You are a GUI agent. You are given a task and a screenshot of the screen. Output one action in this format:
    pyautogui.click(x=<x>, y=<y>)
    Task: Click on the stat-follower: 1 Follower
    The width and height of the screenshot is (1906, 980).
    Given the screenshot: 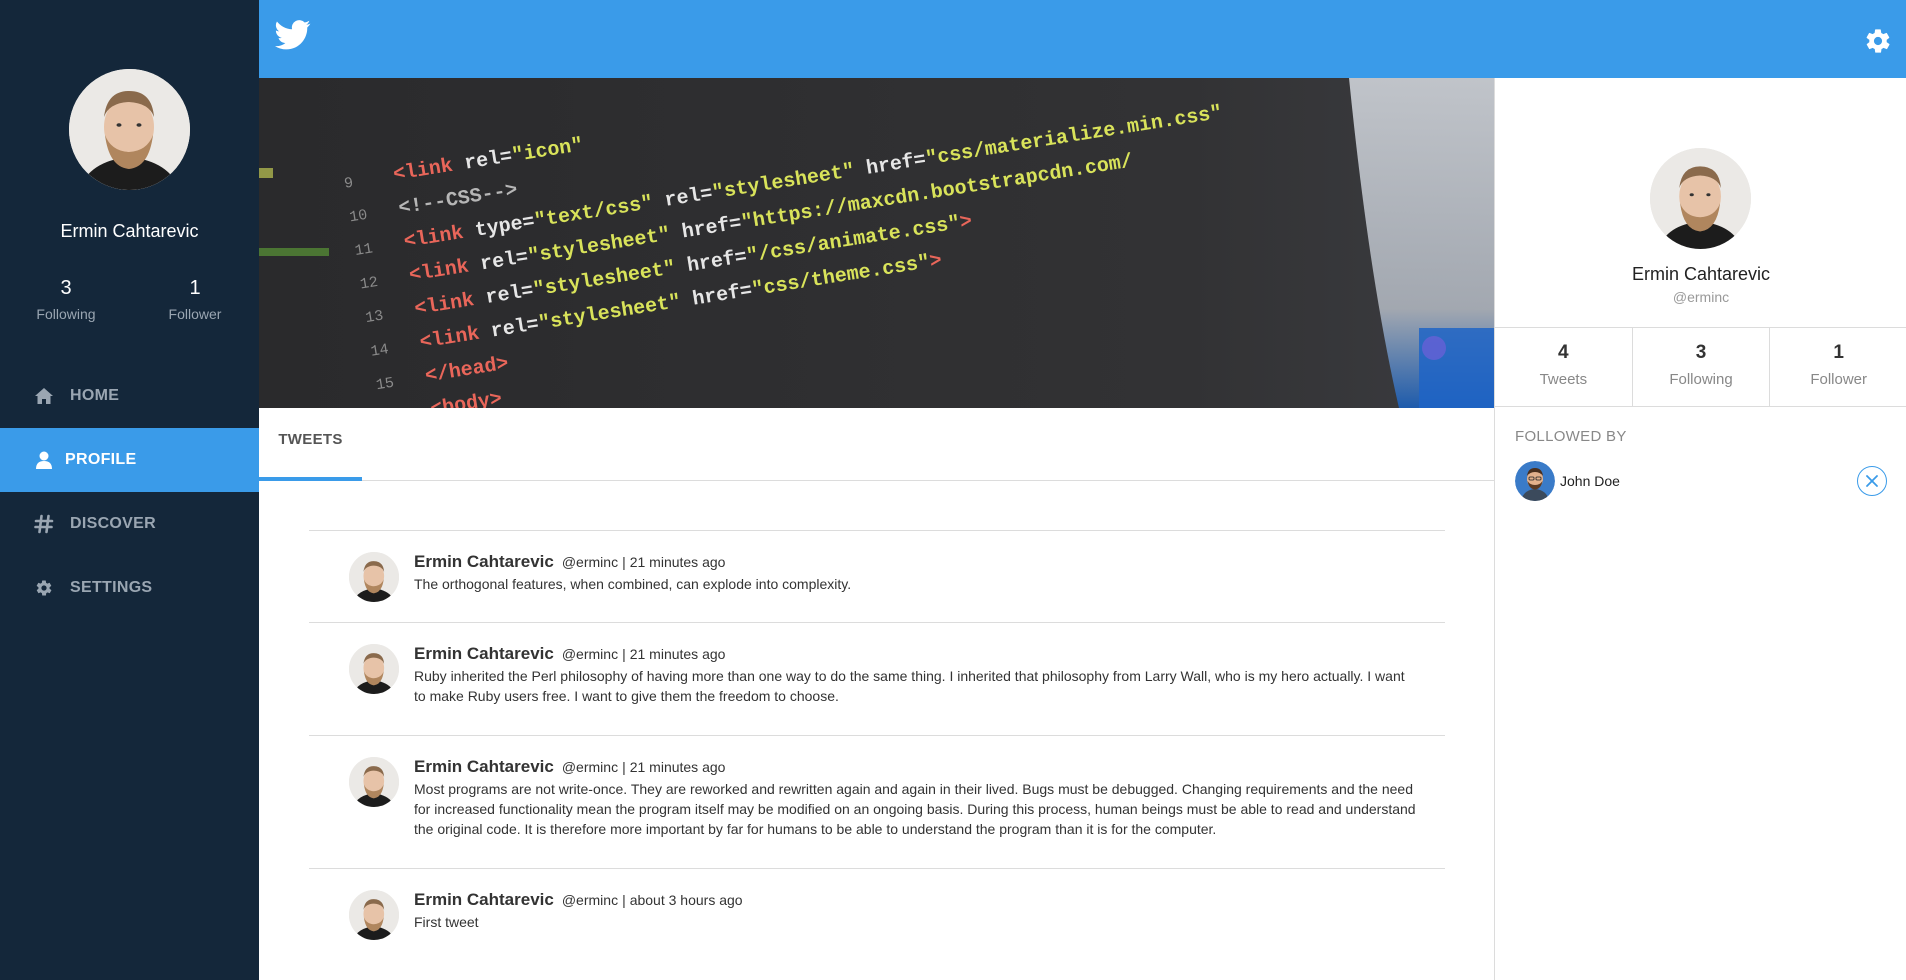 What is the action you would take?
    pyautogui.click(x=1838, y=367)
    